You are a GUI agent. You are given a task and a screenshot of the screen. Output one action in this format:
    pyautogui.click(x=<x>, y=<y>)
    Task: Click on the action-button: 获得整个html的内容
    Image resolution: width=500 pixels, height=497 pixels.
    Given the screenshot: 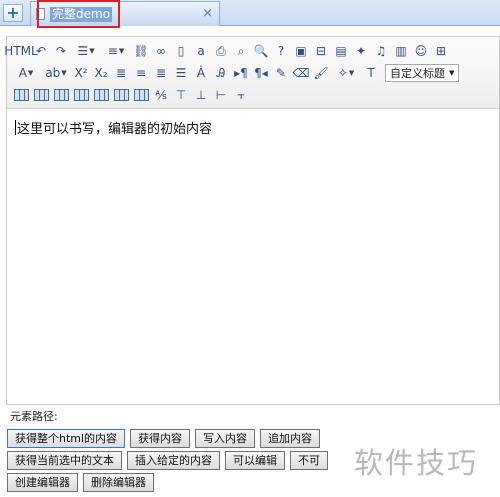 What is the action you would take?
    pyautogui.click(x=66, y=438)
    